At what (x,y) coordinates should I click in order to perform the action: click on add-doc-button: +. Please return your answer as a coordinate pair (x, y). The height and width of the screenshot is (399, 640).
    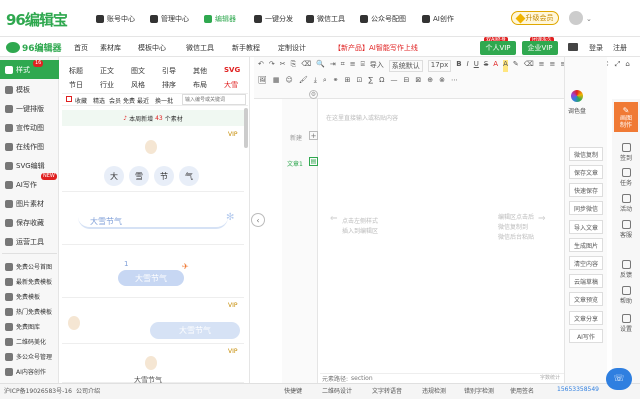
    Looking at the image, I should click on (313, 135).